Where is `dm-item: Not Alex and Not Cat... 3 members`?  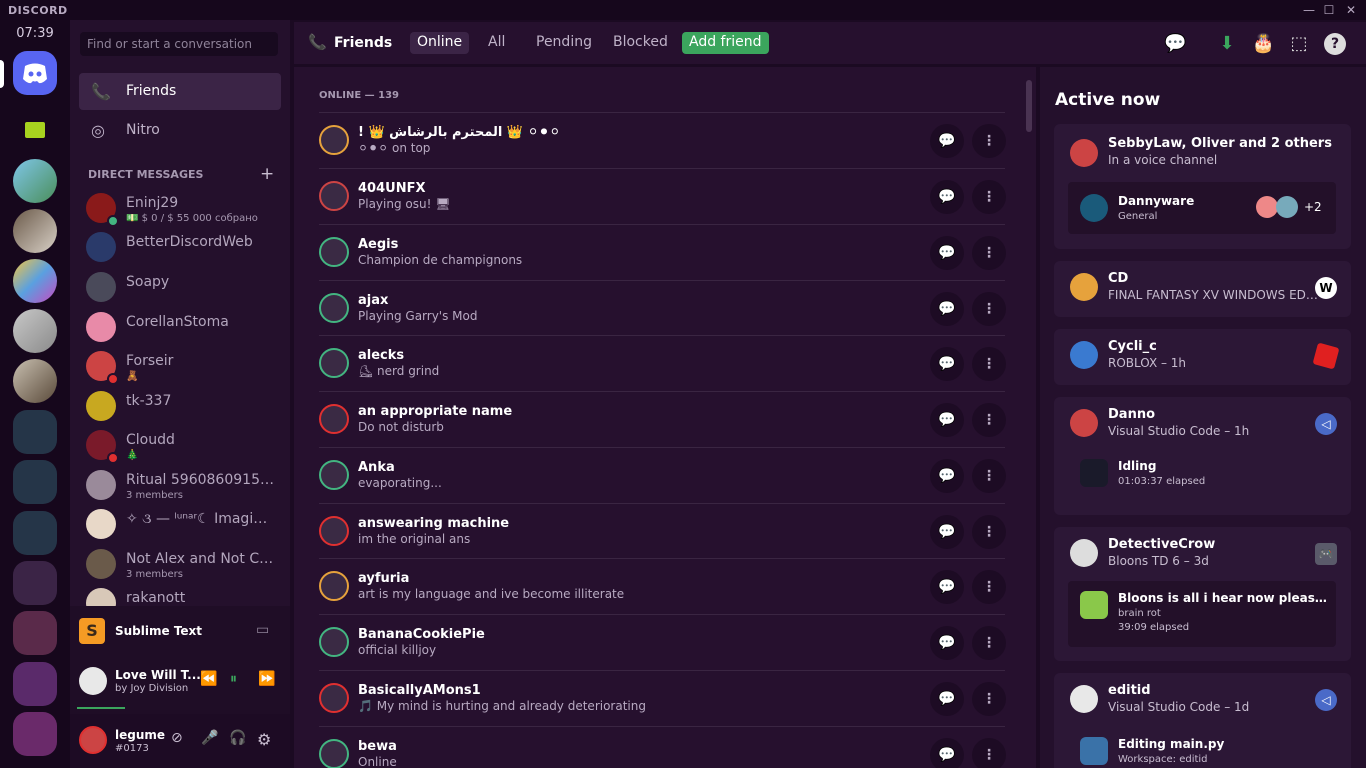 dm-item: Not Alex and Not Cat... 3 members is located at coordinates (180, 565).